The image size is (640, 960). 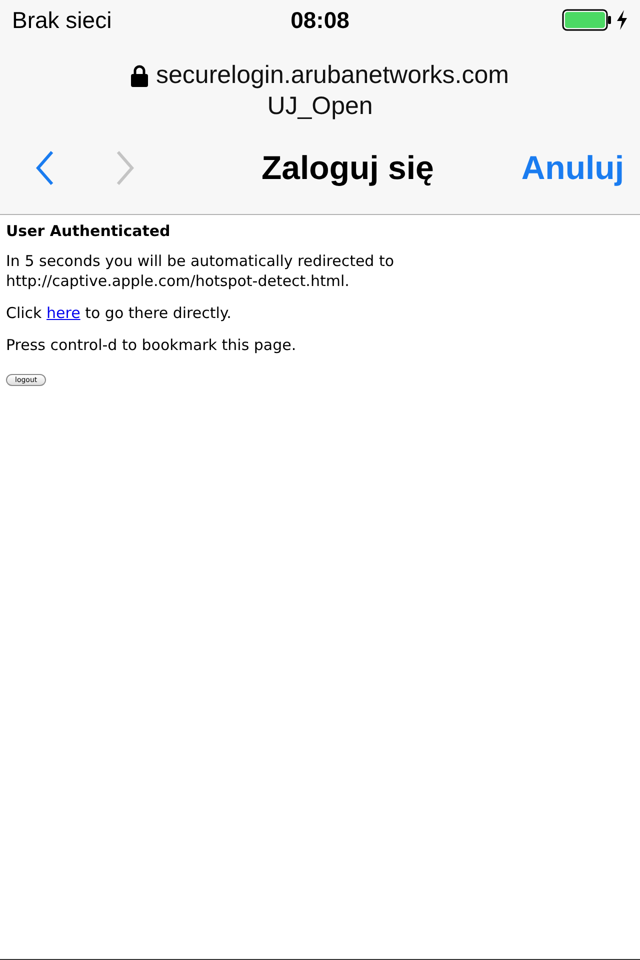 What do you see at coordinates (201, 271) in the screenshot?
I see `paragraph: In 5 seconds you will be automatically redirected to http://captive.apple.com/hotspot-detect.html.` at bounding box center [201, 271].